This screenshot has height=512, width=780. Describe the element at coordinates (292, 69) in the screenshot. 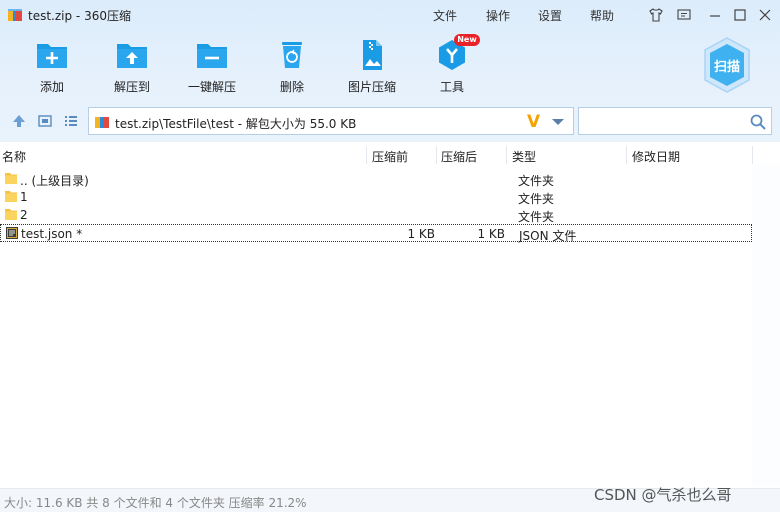

I see `delete-button: 删除` at that location.